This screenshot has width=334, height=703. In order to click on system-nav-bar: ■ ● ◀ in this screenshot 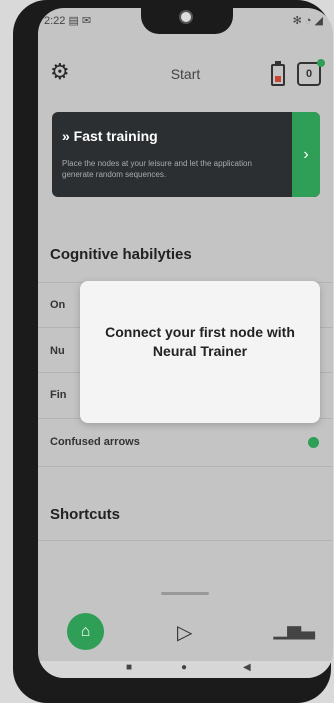, I will do `click(185, 669)`.